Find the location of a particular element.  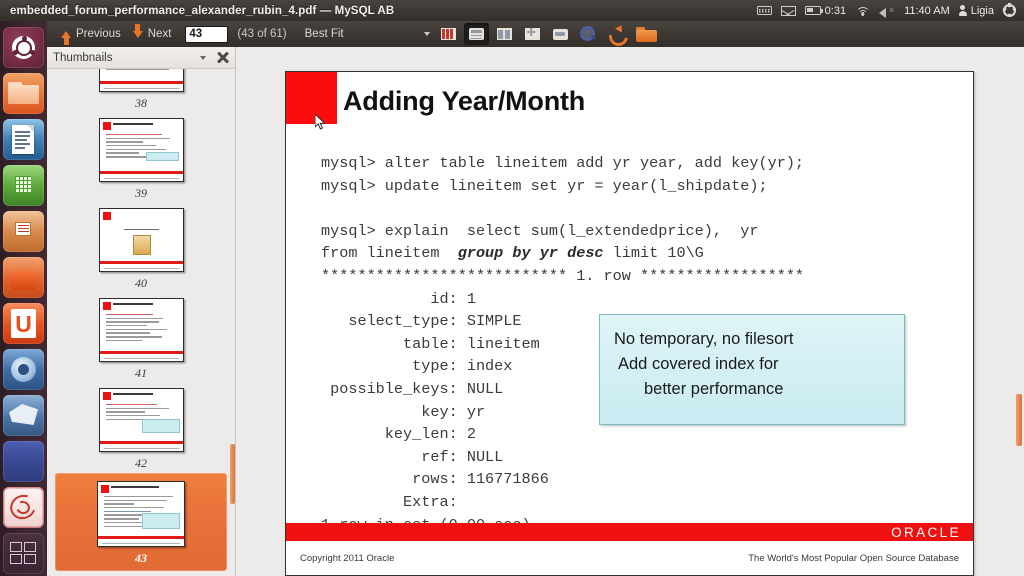

fit-page-button is located at coordinates (532, 34).